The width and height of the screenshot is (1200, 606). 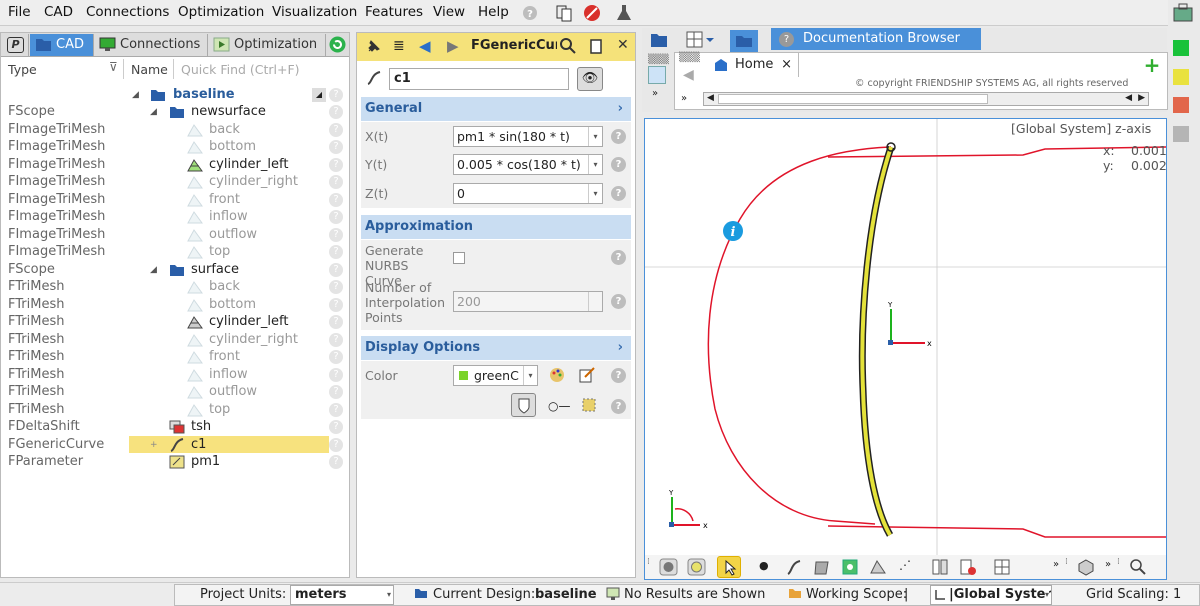 I want to click on tree-row: FTriMesh outflow?, so click(x=175, y=392).